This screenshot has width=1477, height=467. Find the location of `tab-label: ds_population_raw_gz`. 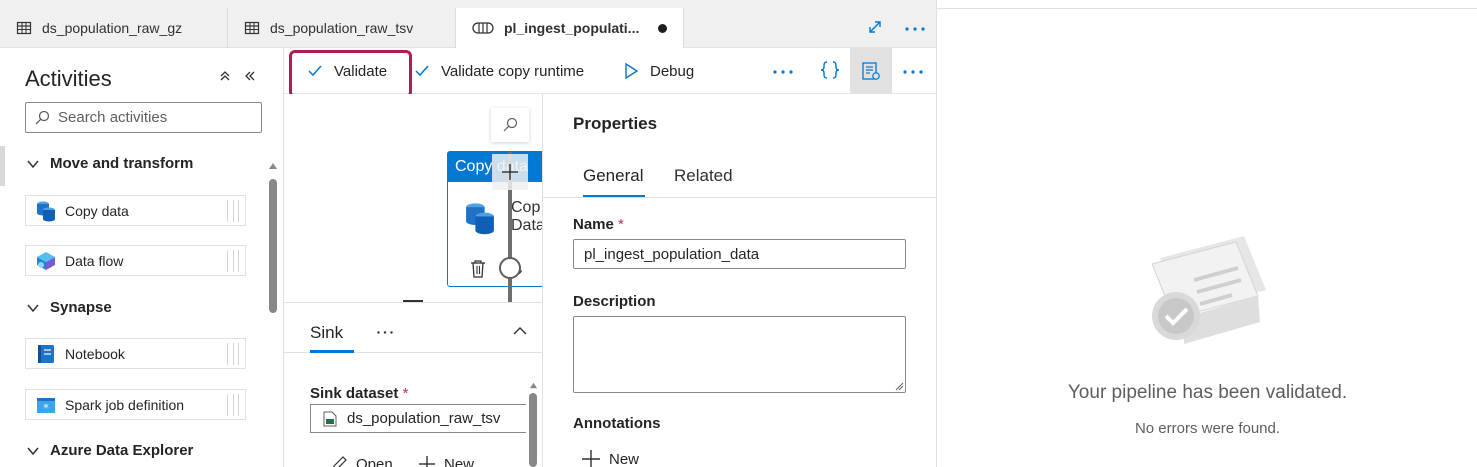

tab-label: ds_population_raw_gz is located at coordinates (112, 28).